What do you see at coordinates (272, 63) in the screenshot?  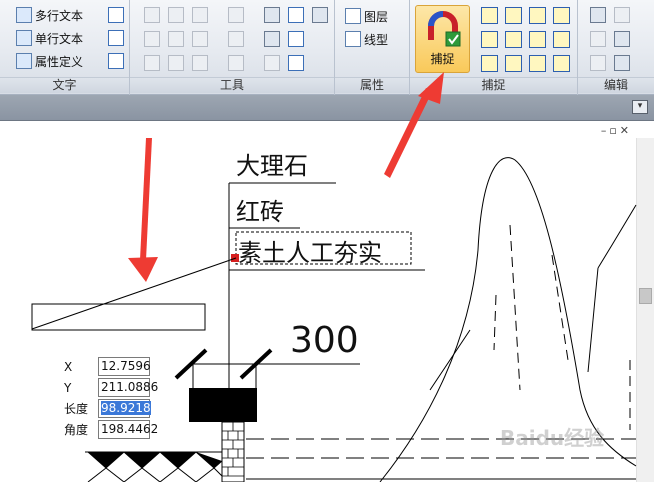 I see `erase-icon` at bounding box center [272, 63].